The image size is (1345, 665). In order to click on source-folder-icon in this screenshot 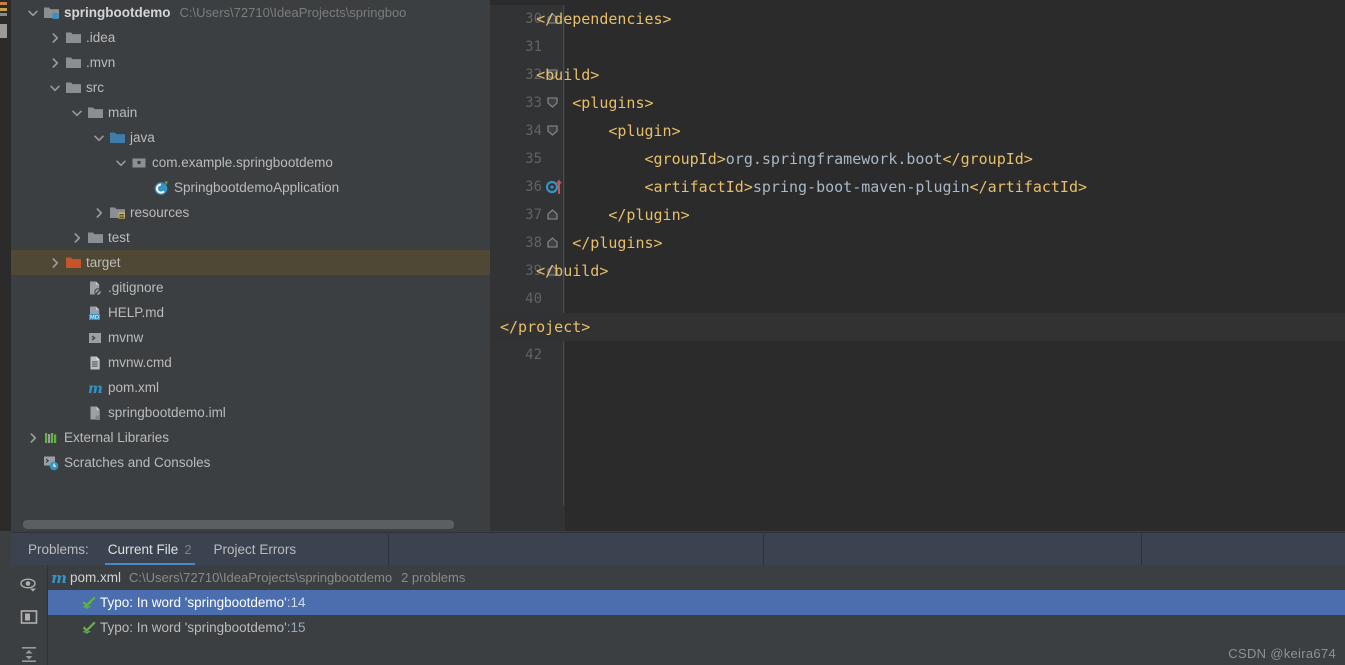, I will do `click(117, 137)`.